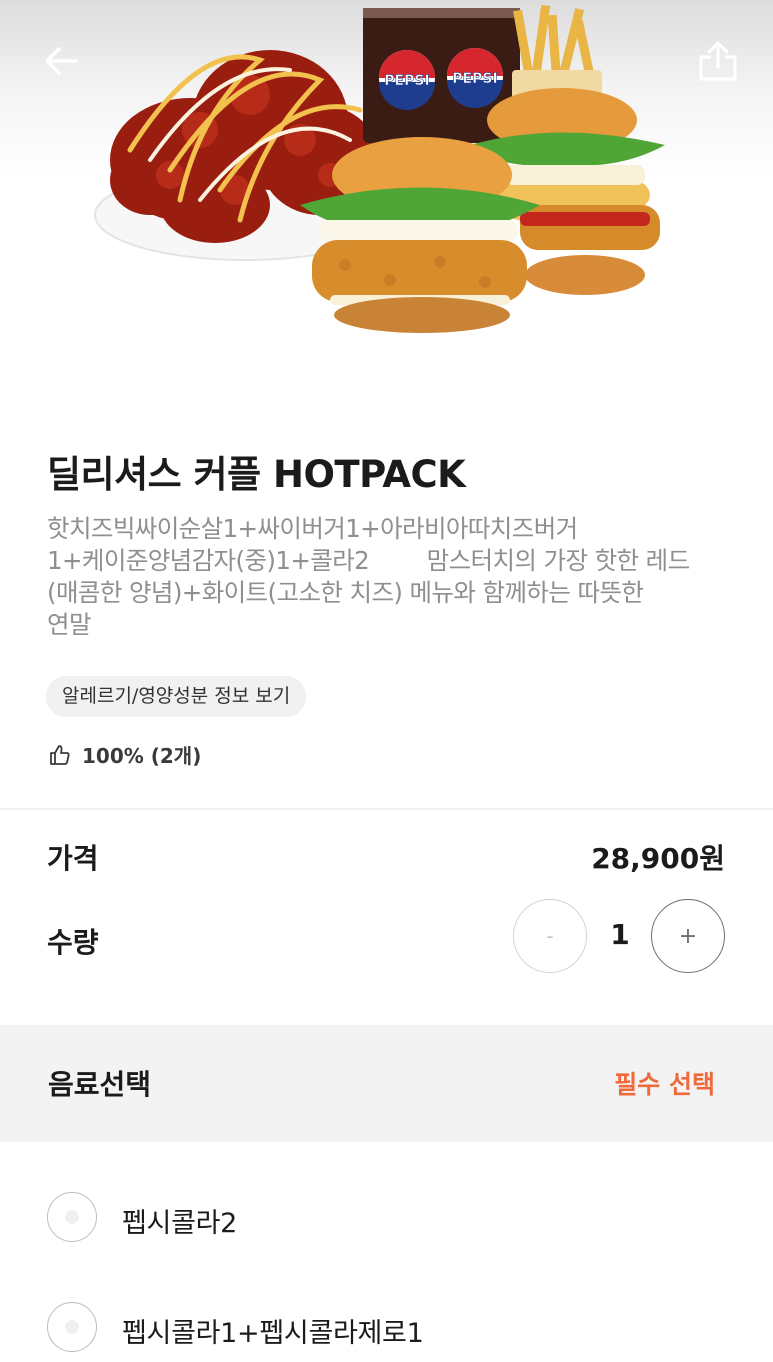 Image resolution: width=773 pixels, height=1362 pixels. Describe the element at coordinates (73, 858) in the screenshot. I see `price-label: 가격` at that location.